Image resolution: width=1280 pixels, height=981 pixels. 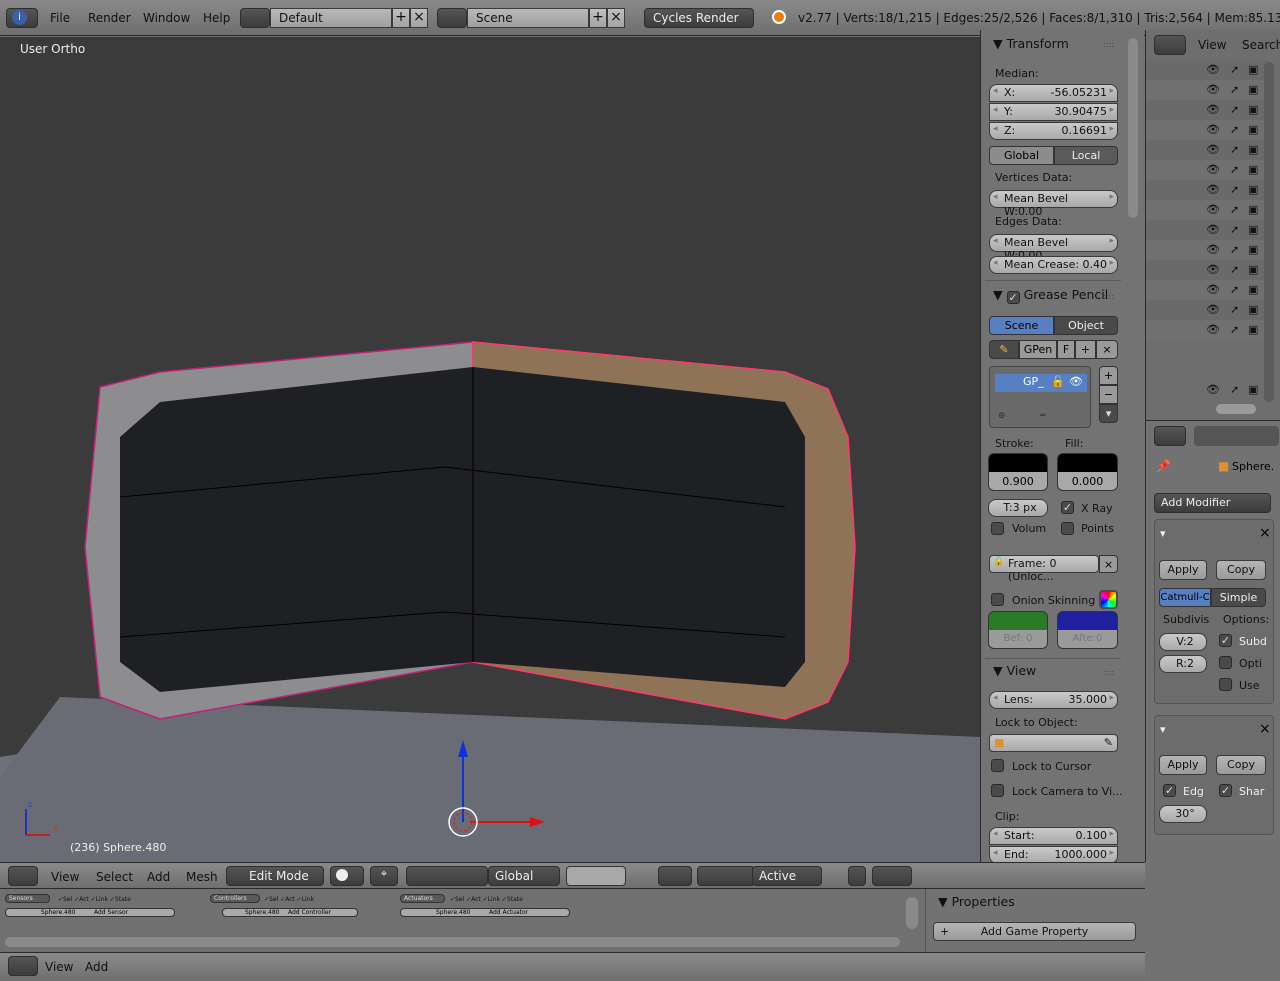 What do you see at coordinates (1076, 381) in the screenshot?
I see `eye-icon: 👁` at bounding box center [1076, 381].